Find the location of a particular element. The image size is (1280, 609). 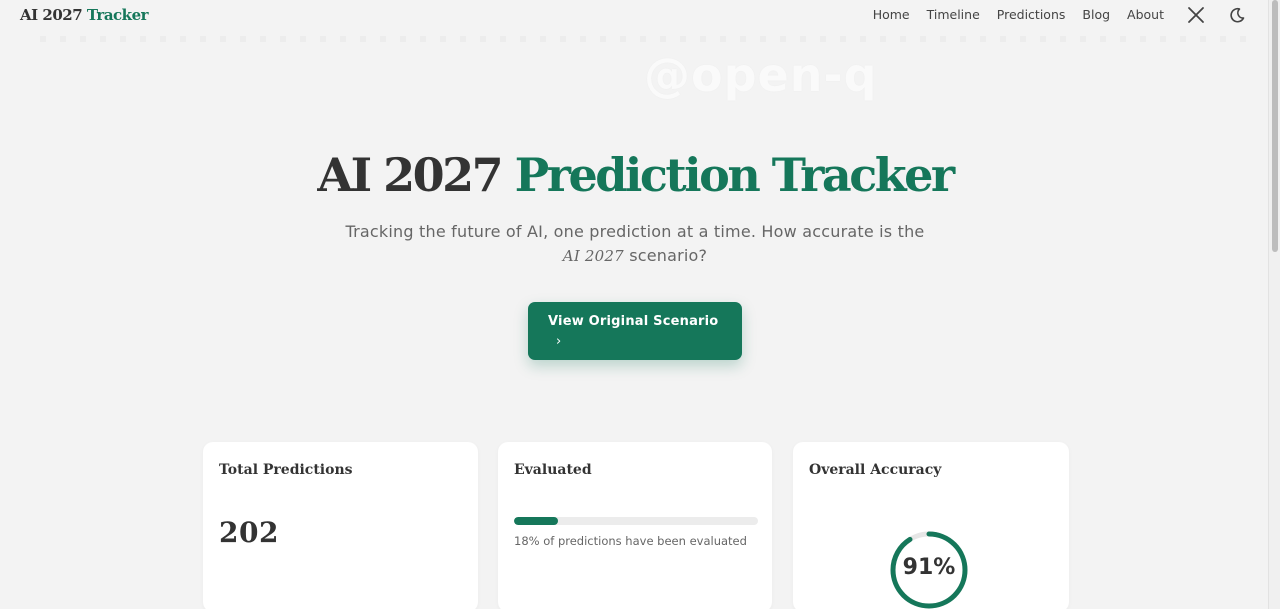

evaluated-note: 18% of predictions have been evaluated is located at coordinates (630, 541).